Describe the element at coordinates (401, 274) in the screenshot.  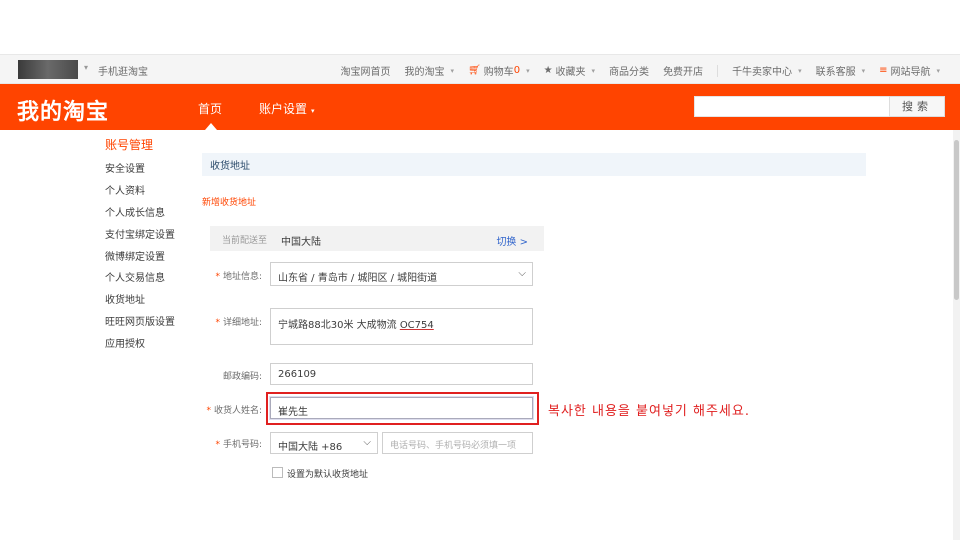
I see `address-select: 山东省 / 青岛市 / 城阳区 / 城阳街道 ⌵` at that location.